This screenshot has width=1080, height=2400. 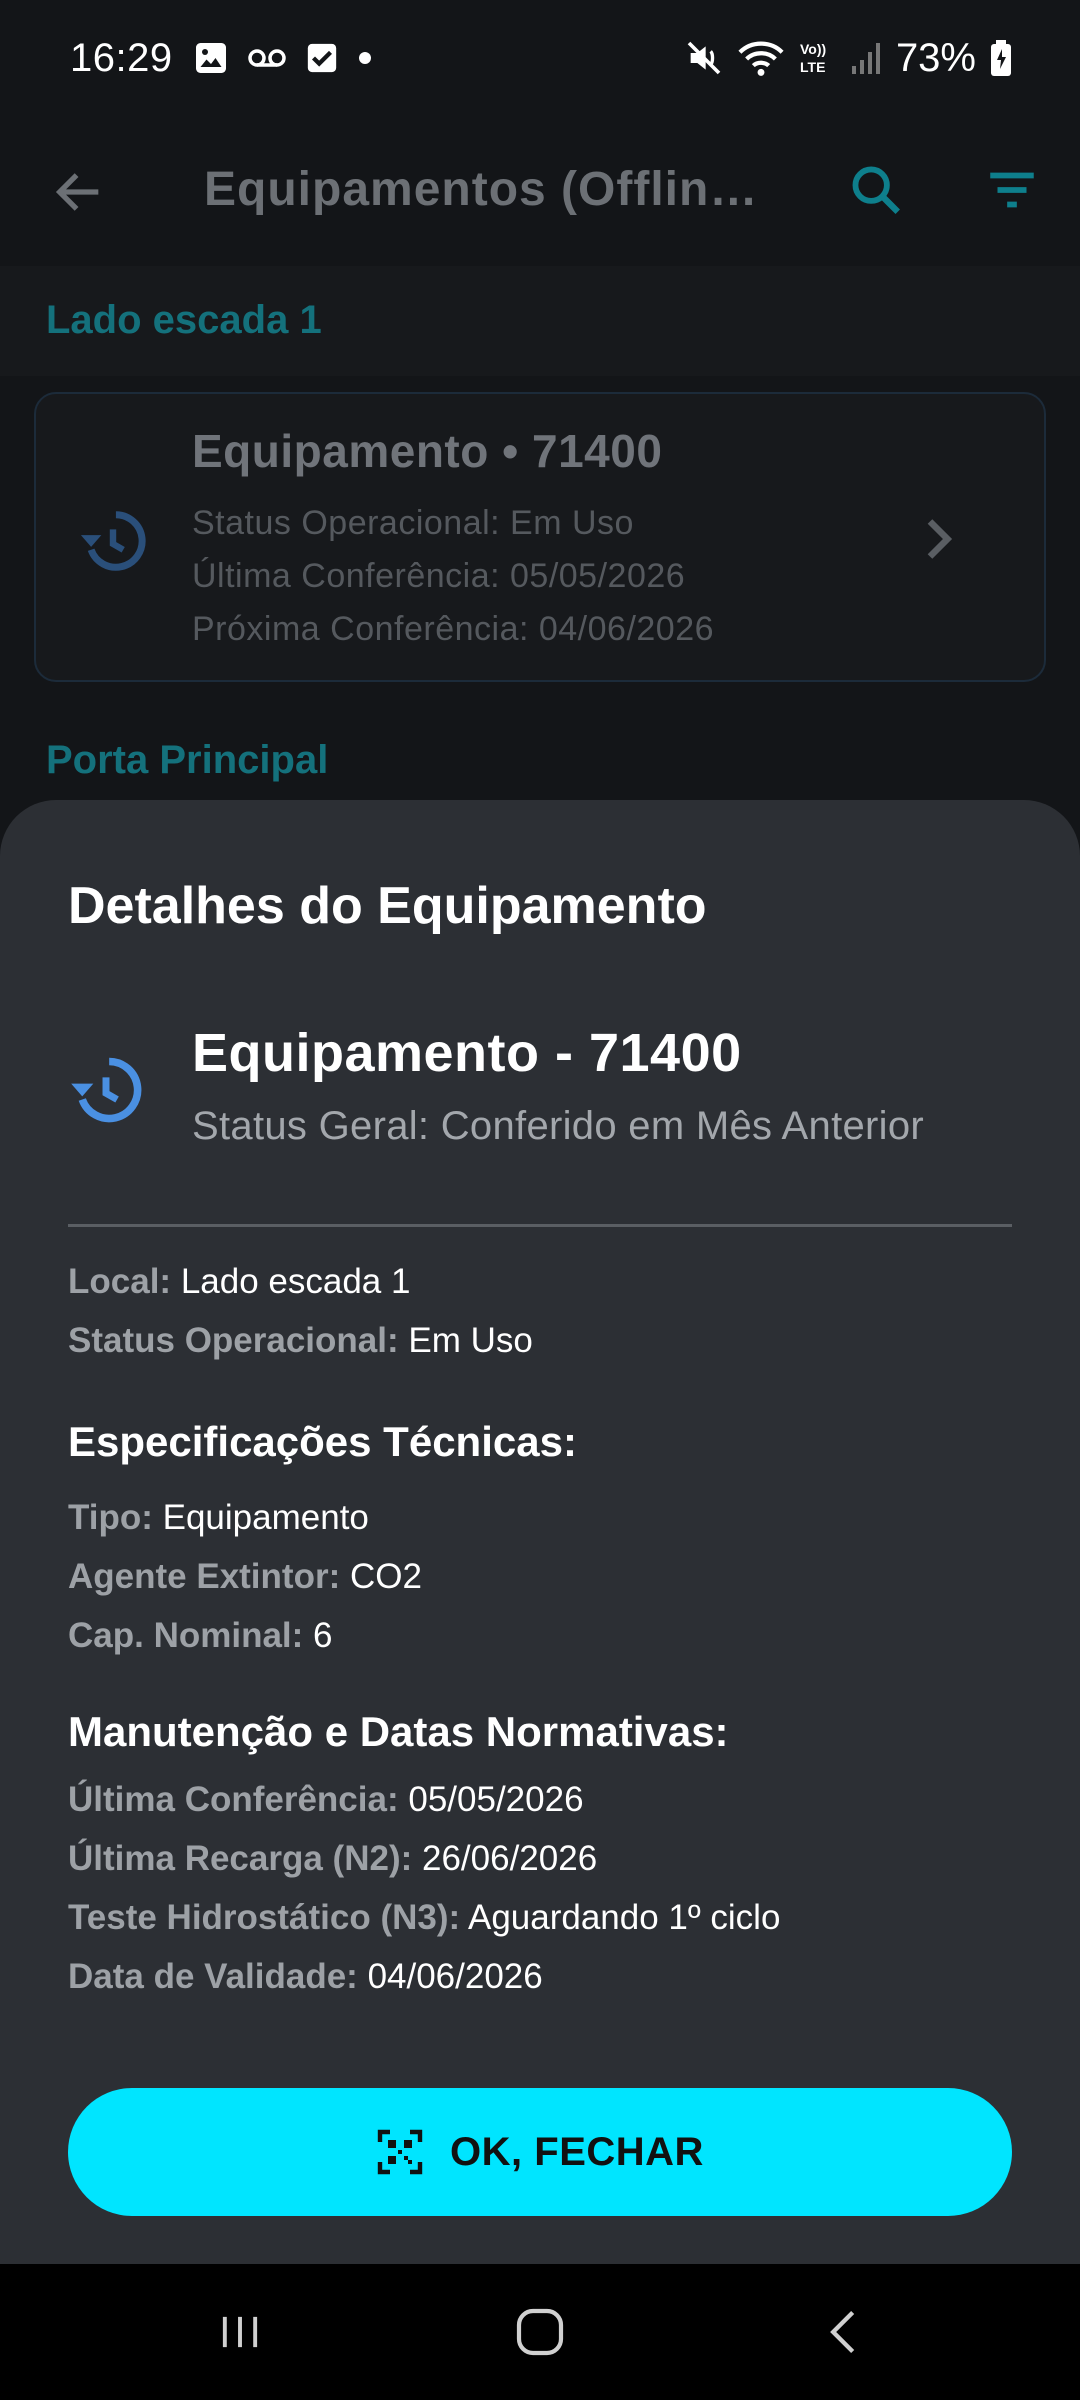 I want to click on divider, so click(x=540, y=1225).